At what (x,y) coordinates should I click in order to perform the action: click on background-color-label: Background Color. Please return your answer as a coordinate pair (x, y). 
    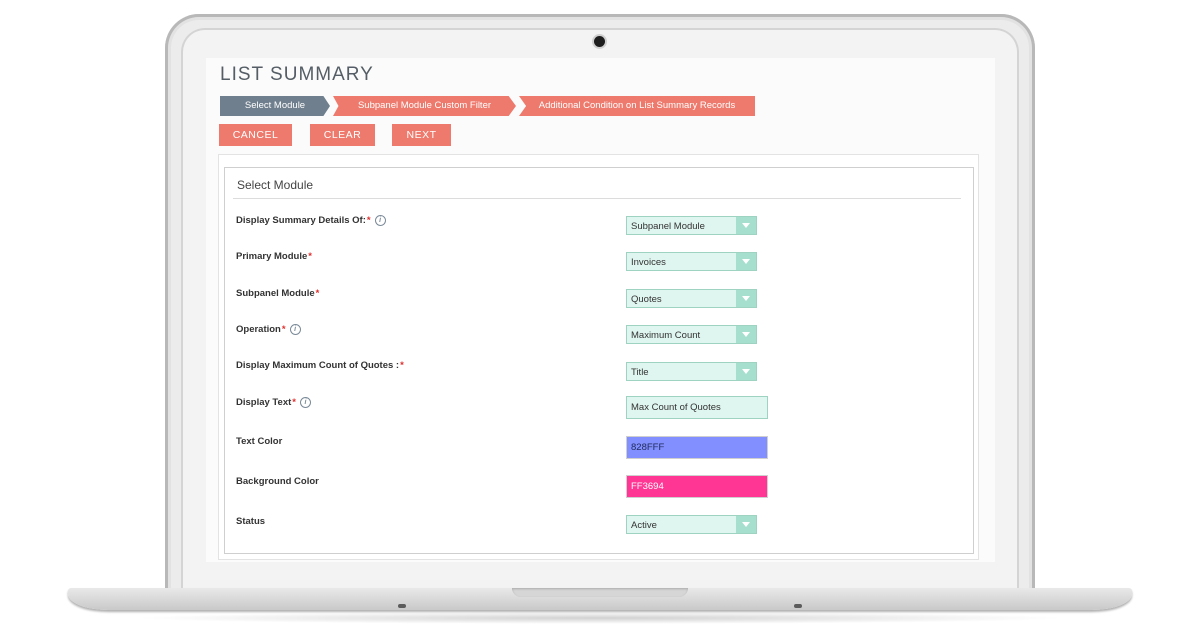
    Looking at the image, I should click on (277, 481).